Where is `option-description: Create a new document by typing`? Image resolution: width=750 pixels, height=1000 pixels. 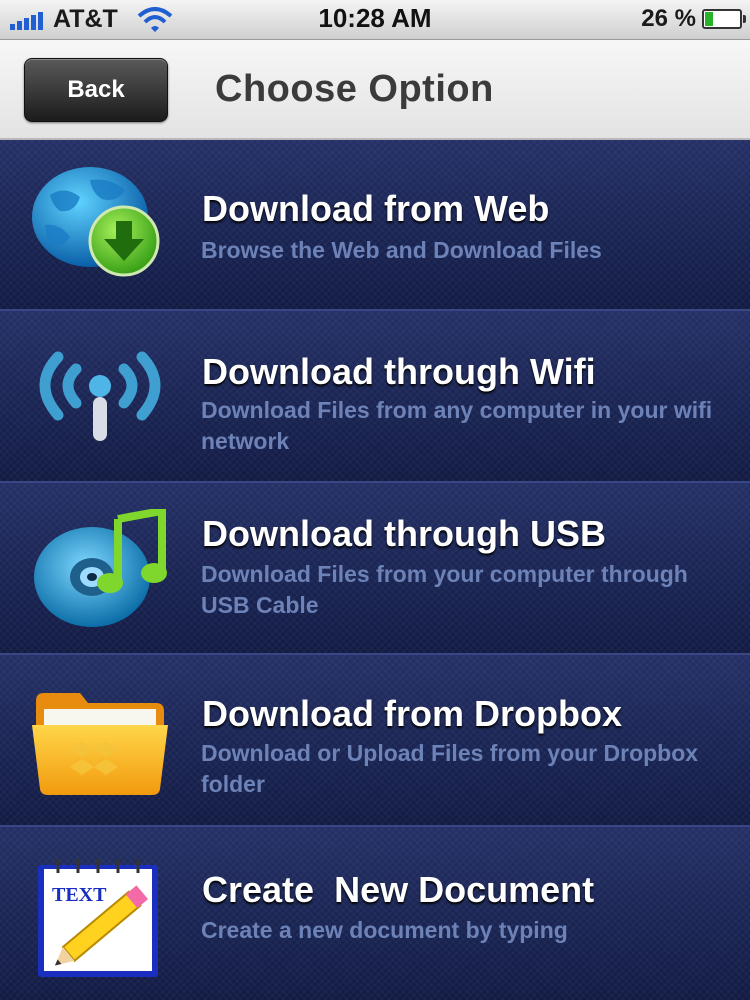 option-description: Create a new document by typing is located at coordinates (384, 930).